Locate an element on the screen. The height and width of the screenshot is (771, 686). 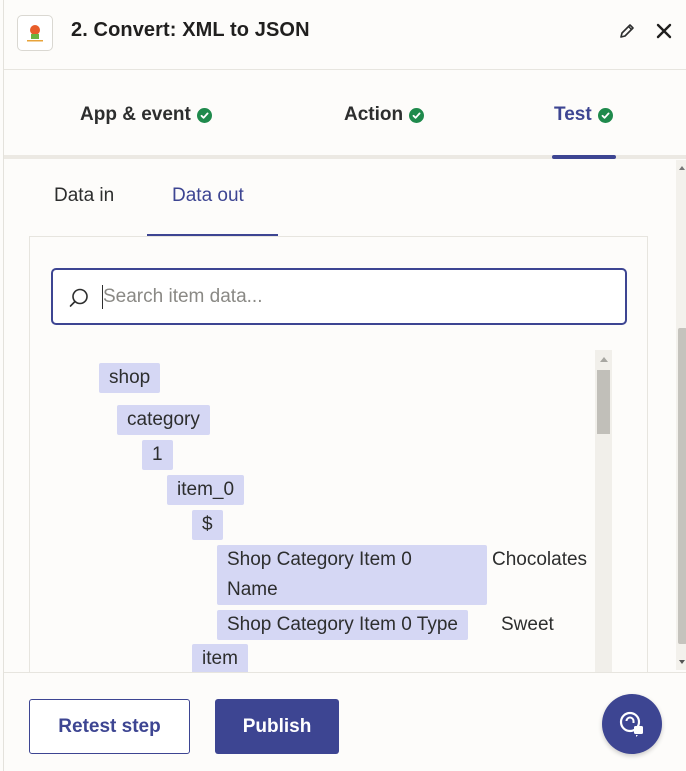
scroll-down-arrow-icon is located at coordinates (682, 662).